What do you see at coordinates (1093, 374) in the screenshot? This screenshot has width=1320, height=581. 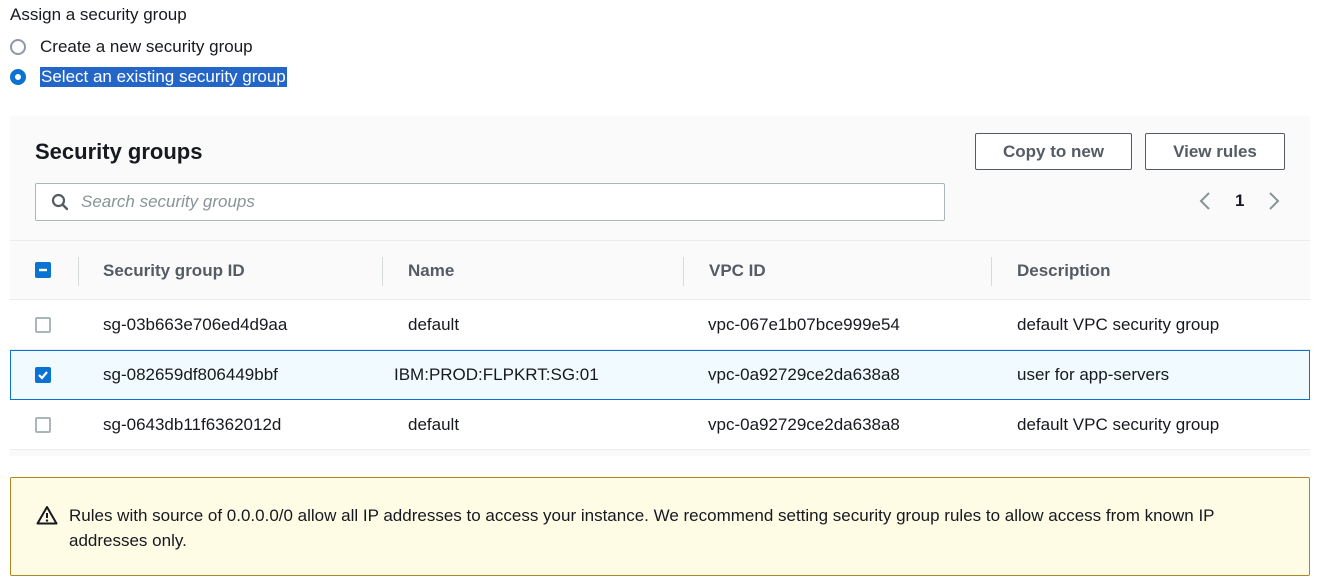 I see `cell-description: user for app-servers` at bounding box center [1093, 374].